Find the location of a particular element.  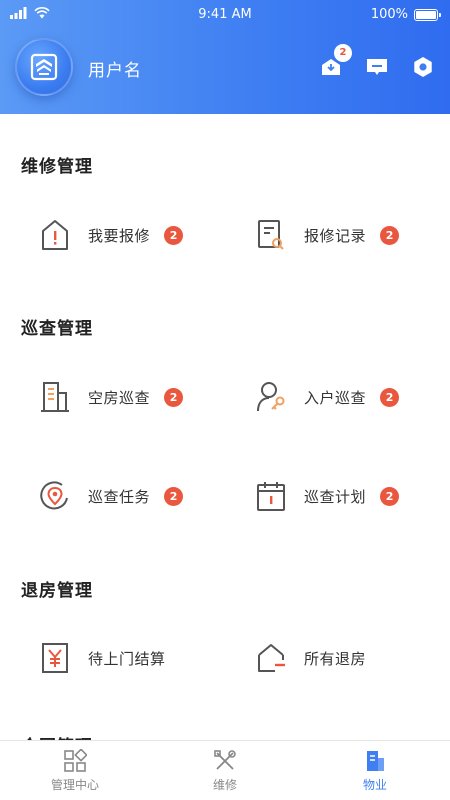

section-title-checkout: 退房管理 is located at coordinates (57, 591).